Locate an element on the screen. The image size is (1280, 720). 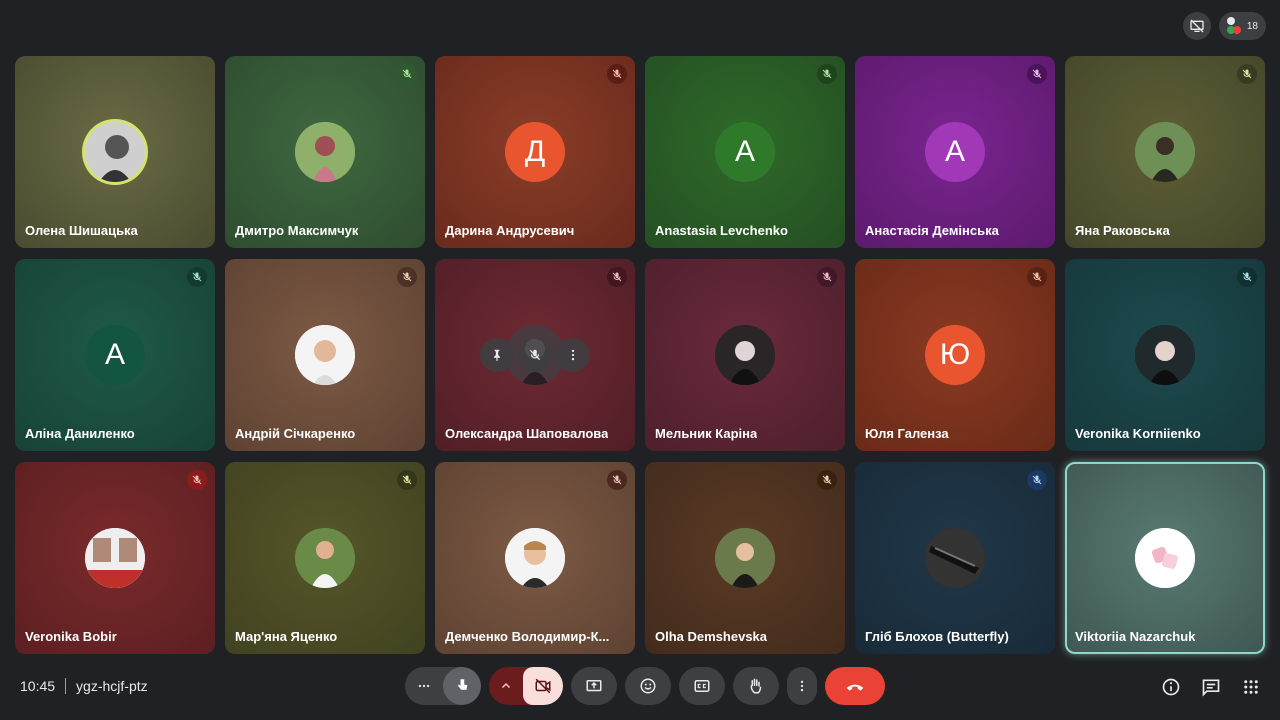
reactions-button is located at coordinates (648, 686).